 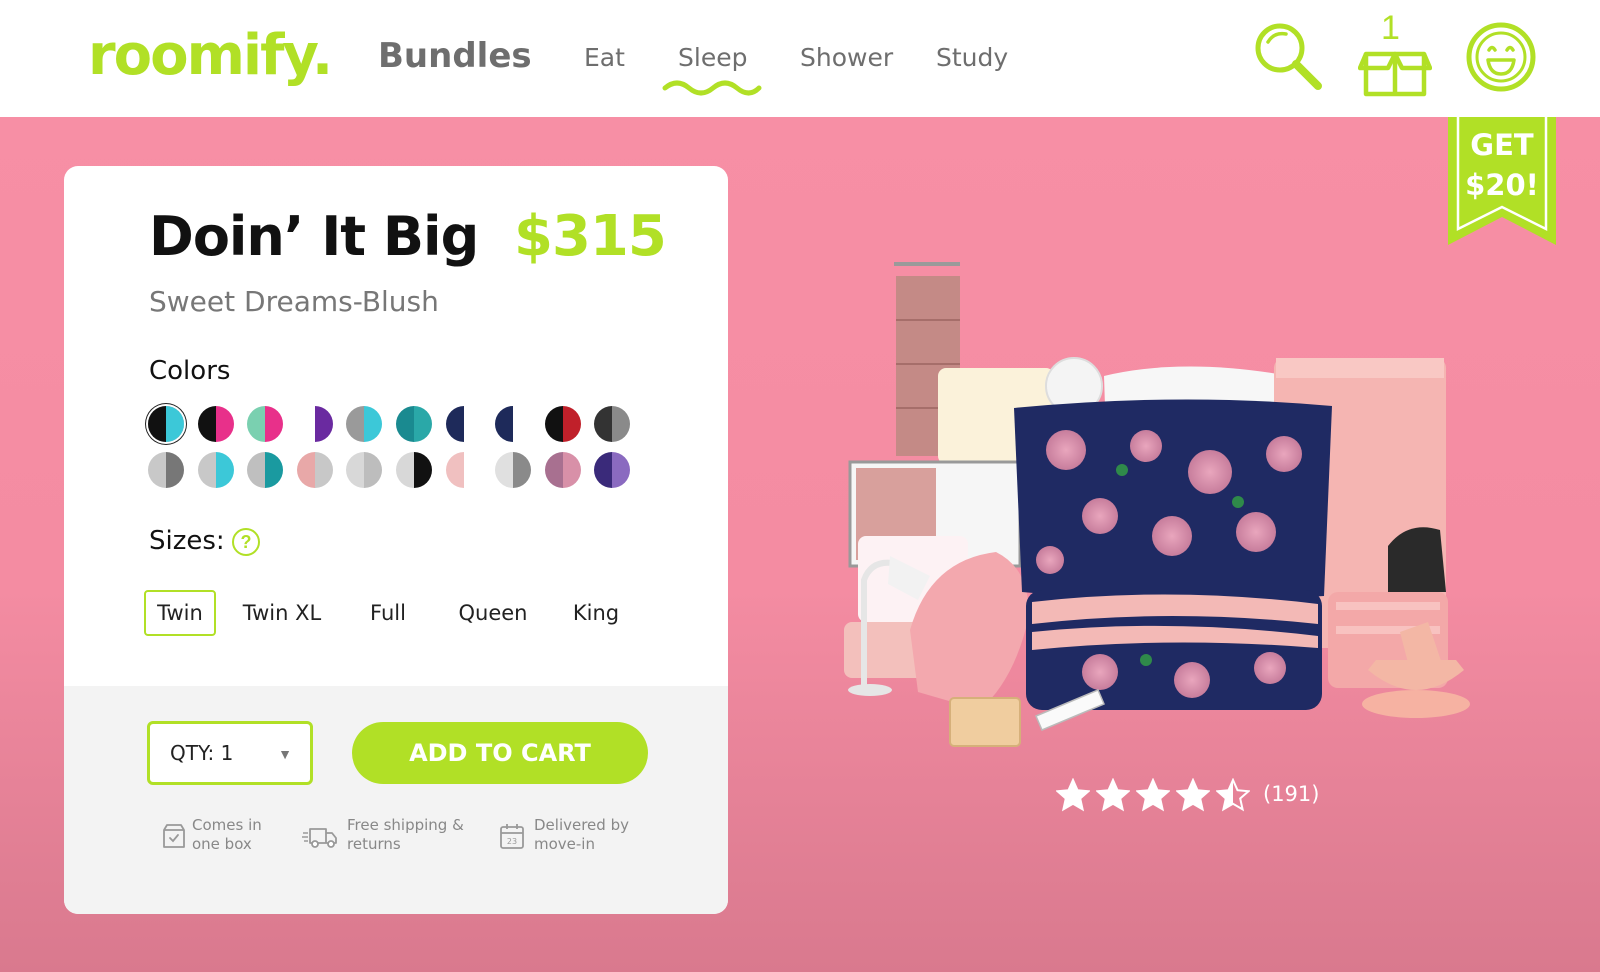 What do you see at coordinates (846, 58) in the screenshot?
I see `nav-shower: Shower` at bounding box center [846, 58].